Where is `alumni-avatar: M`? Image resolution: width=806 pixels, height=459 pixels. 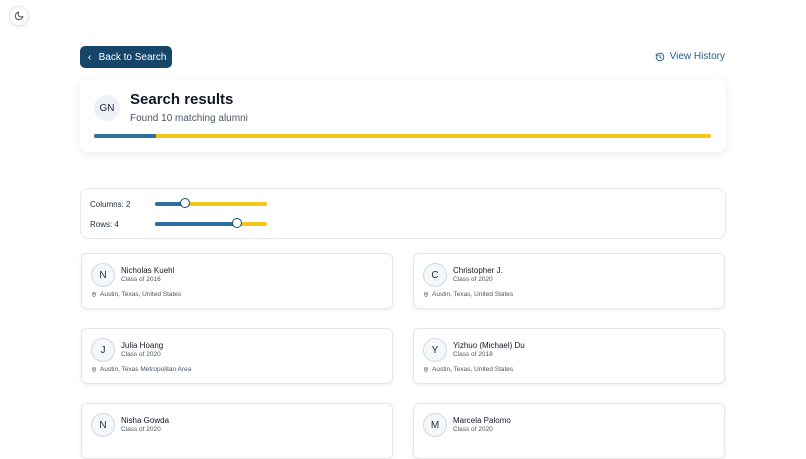 alumni-avatar: M is located at coordinates (435, 425).